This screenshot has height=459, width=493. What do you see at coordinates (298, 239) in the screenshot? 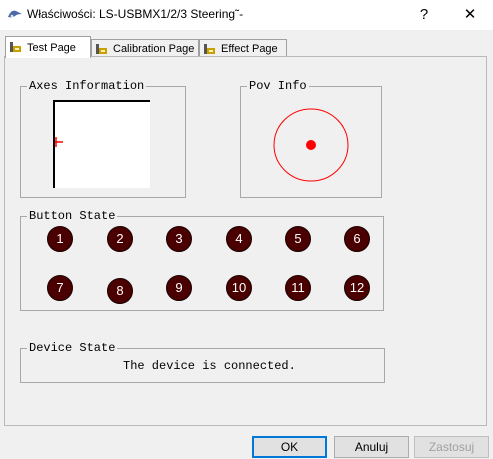
I see `button-indicator-5: 5` at bounding box center [298, 239].